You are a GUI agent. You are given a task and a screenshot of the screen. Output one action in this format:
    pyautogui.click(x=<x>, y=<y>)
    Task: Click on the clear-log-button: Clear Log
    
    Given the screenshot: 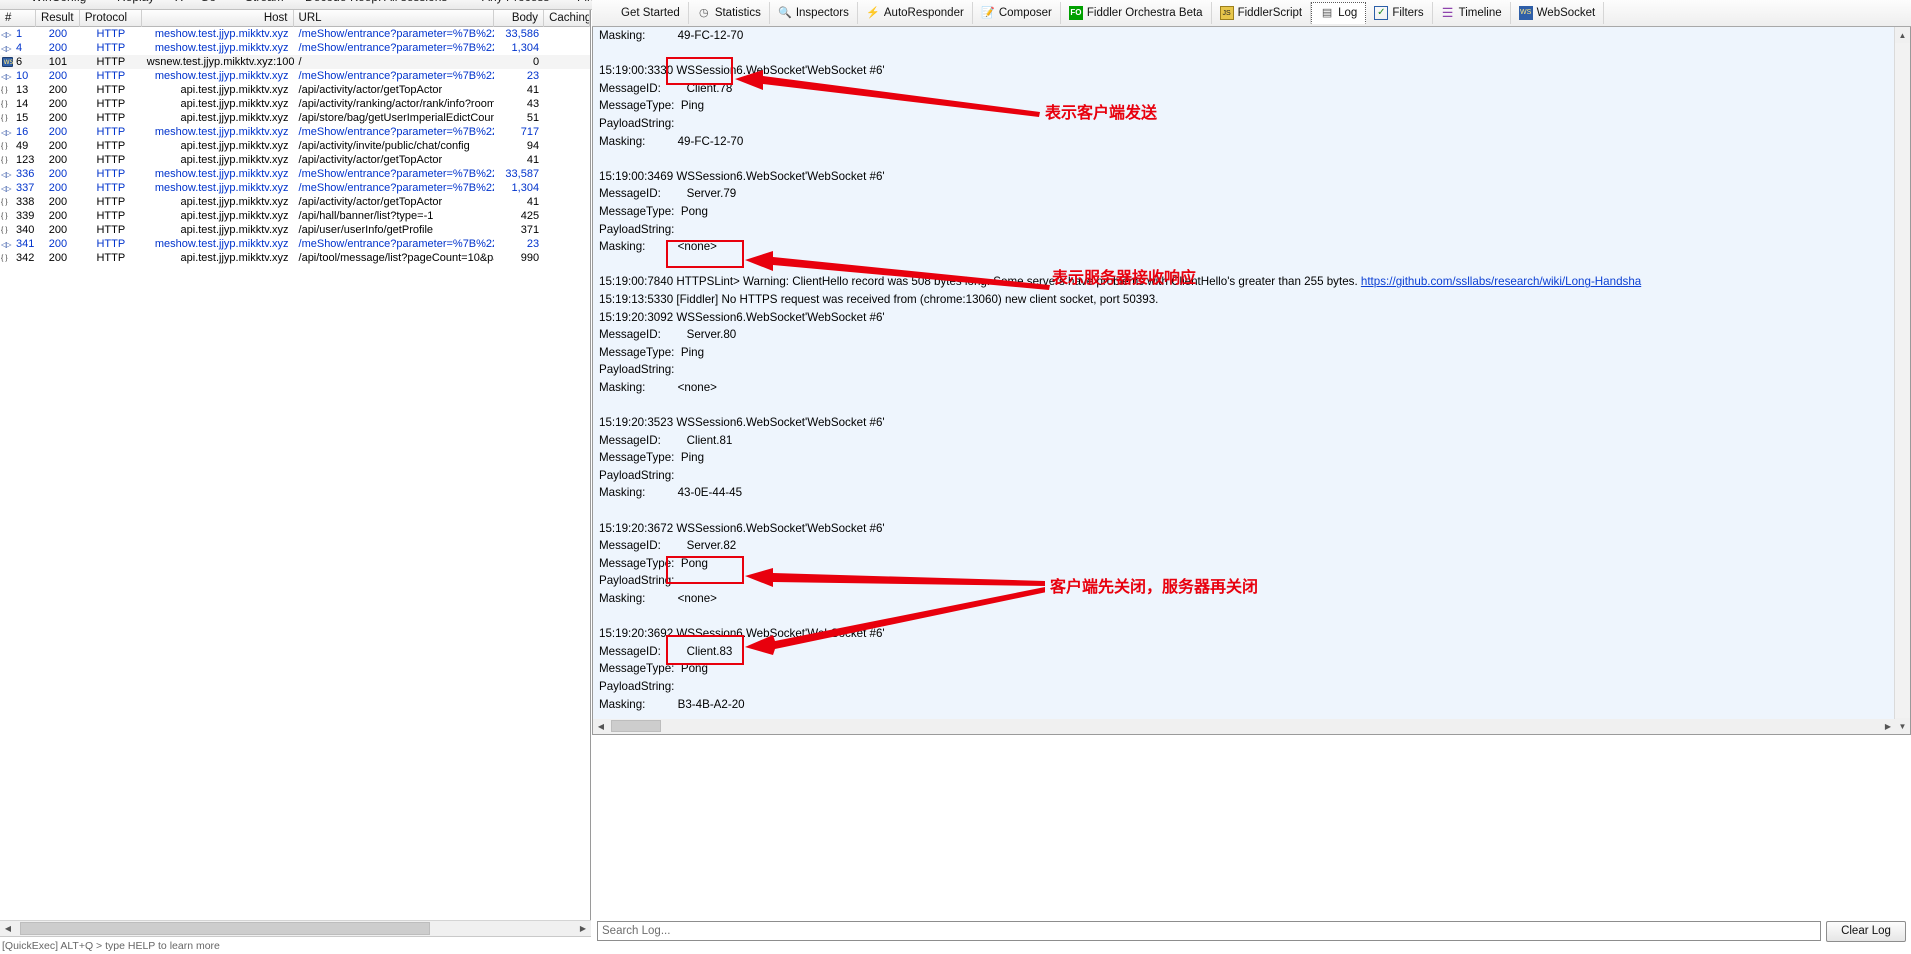 What is the action you would take?
    pyautogui.click(x=1866, y=931)
    